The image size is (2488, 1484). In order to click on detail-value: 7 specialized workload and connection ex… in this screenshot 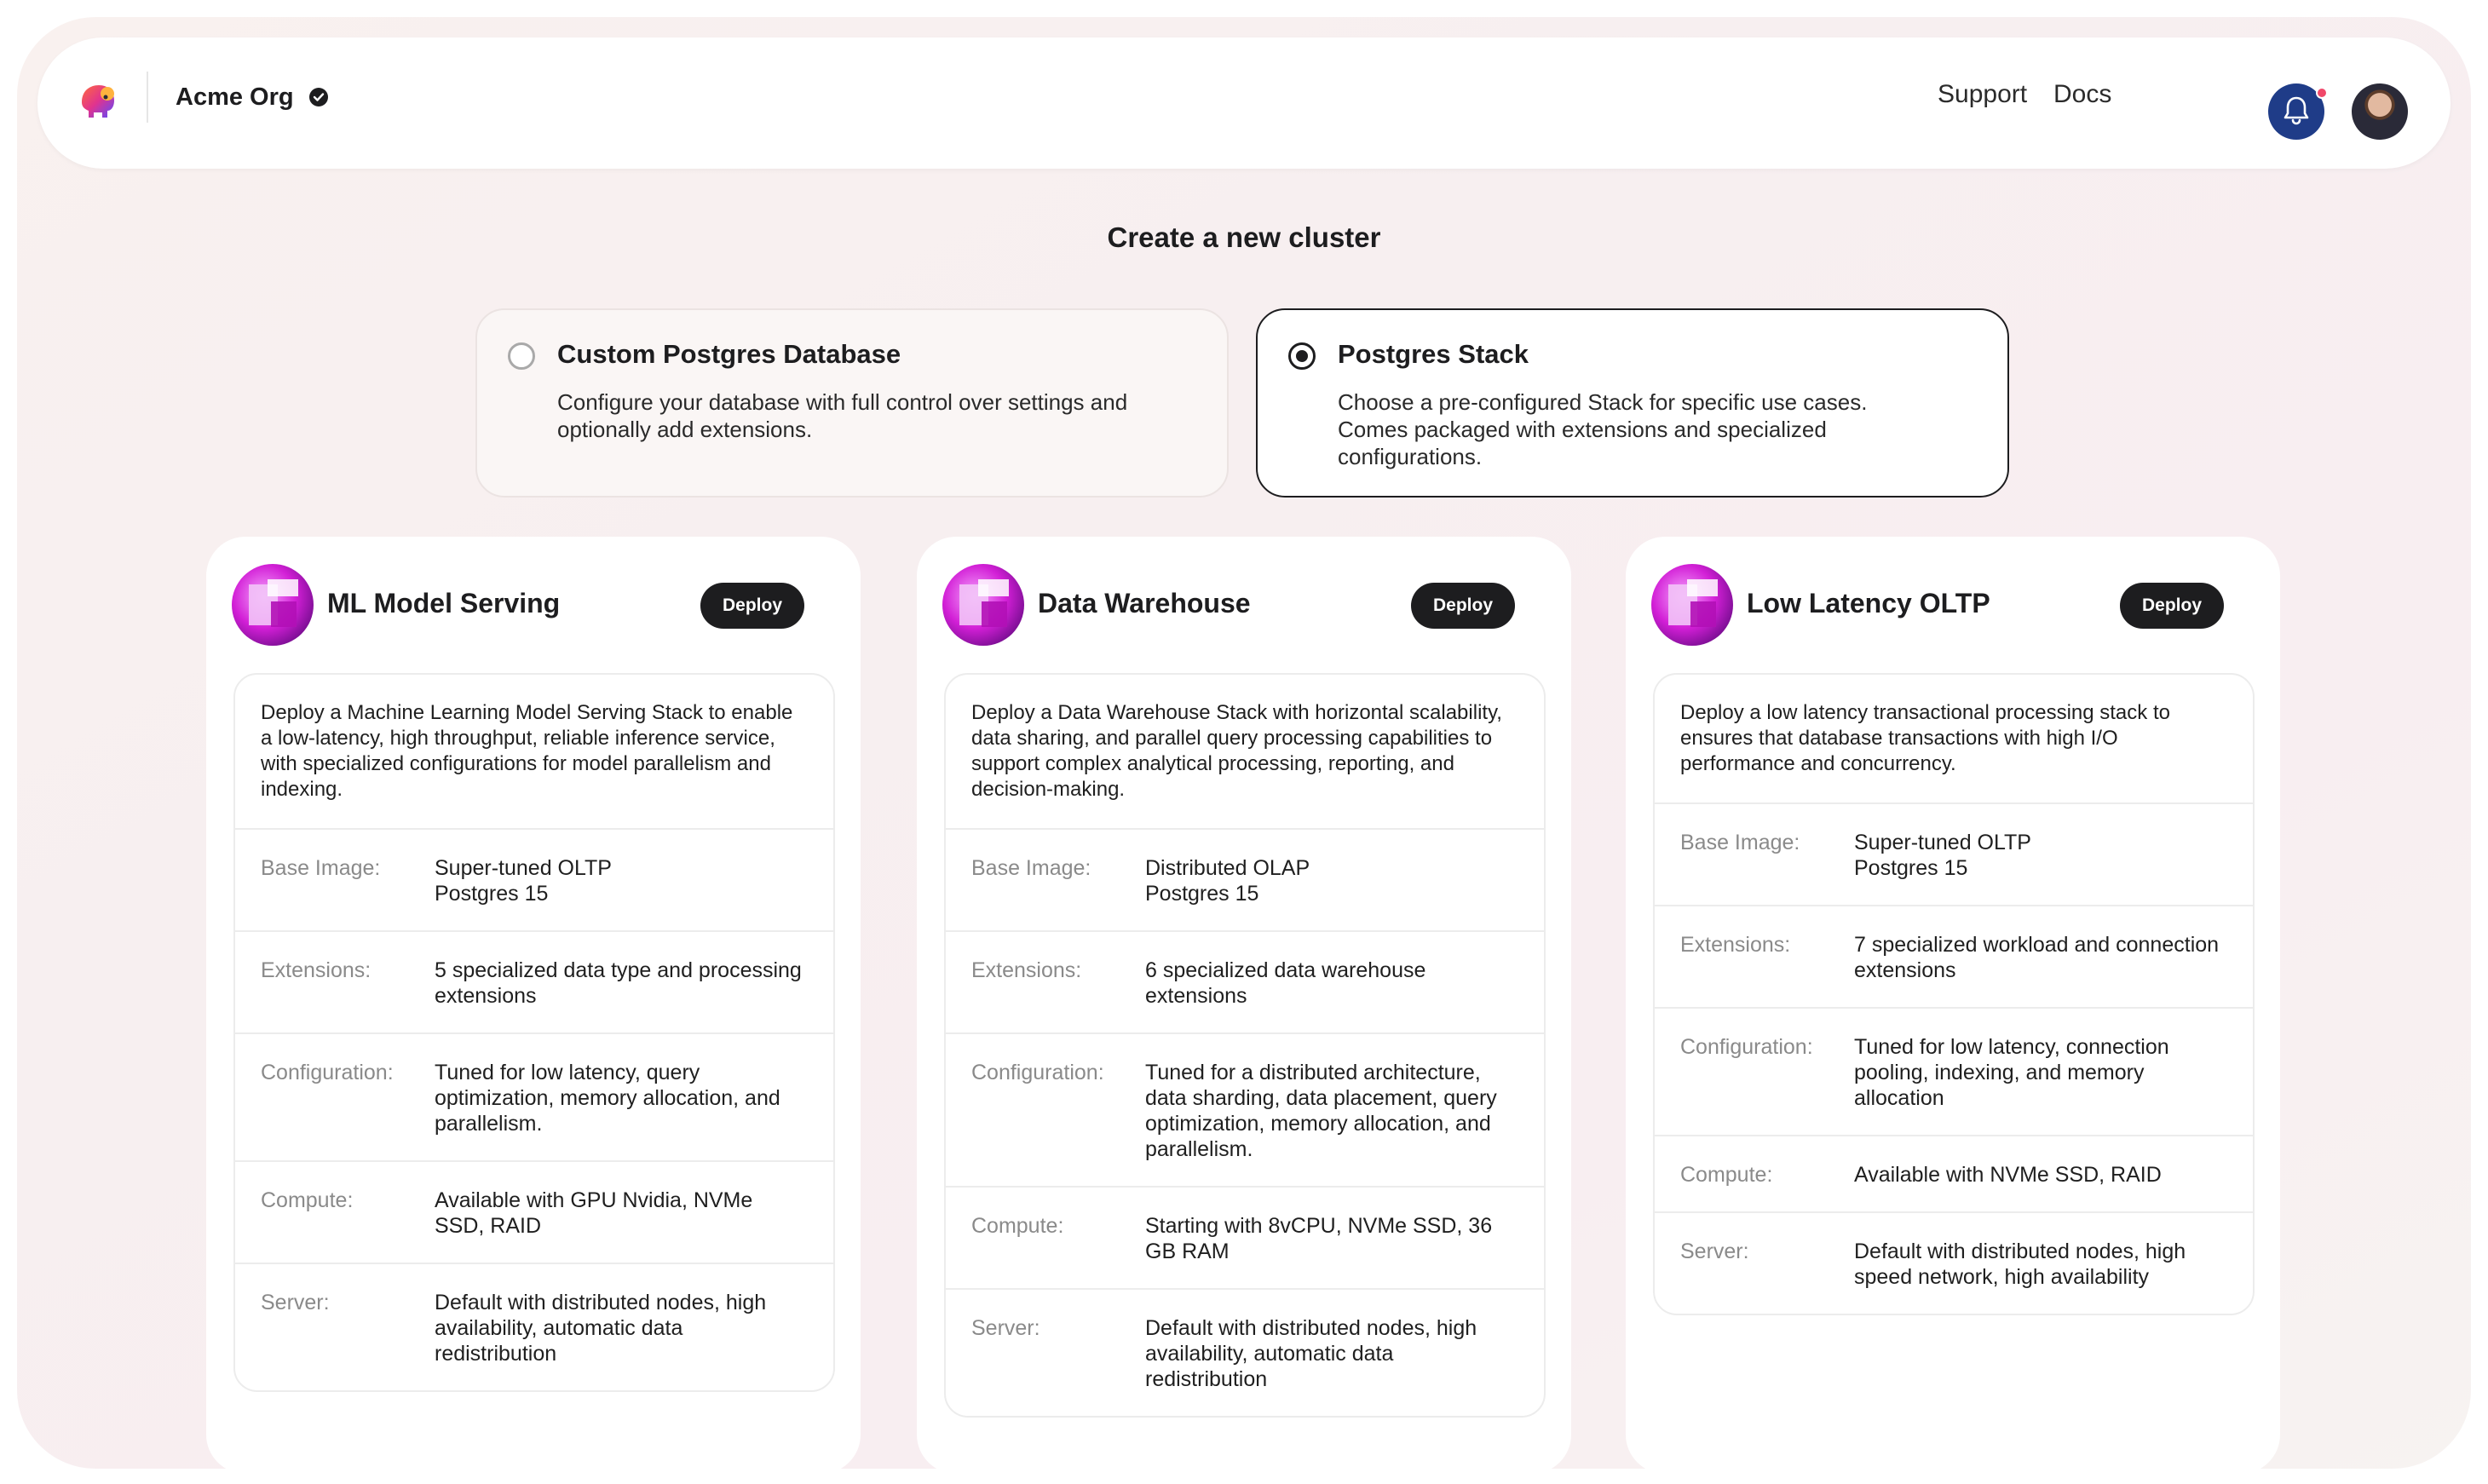, I will do `click(2037, 957)`.